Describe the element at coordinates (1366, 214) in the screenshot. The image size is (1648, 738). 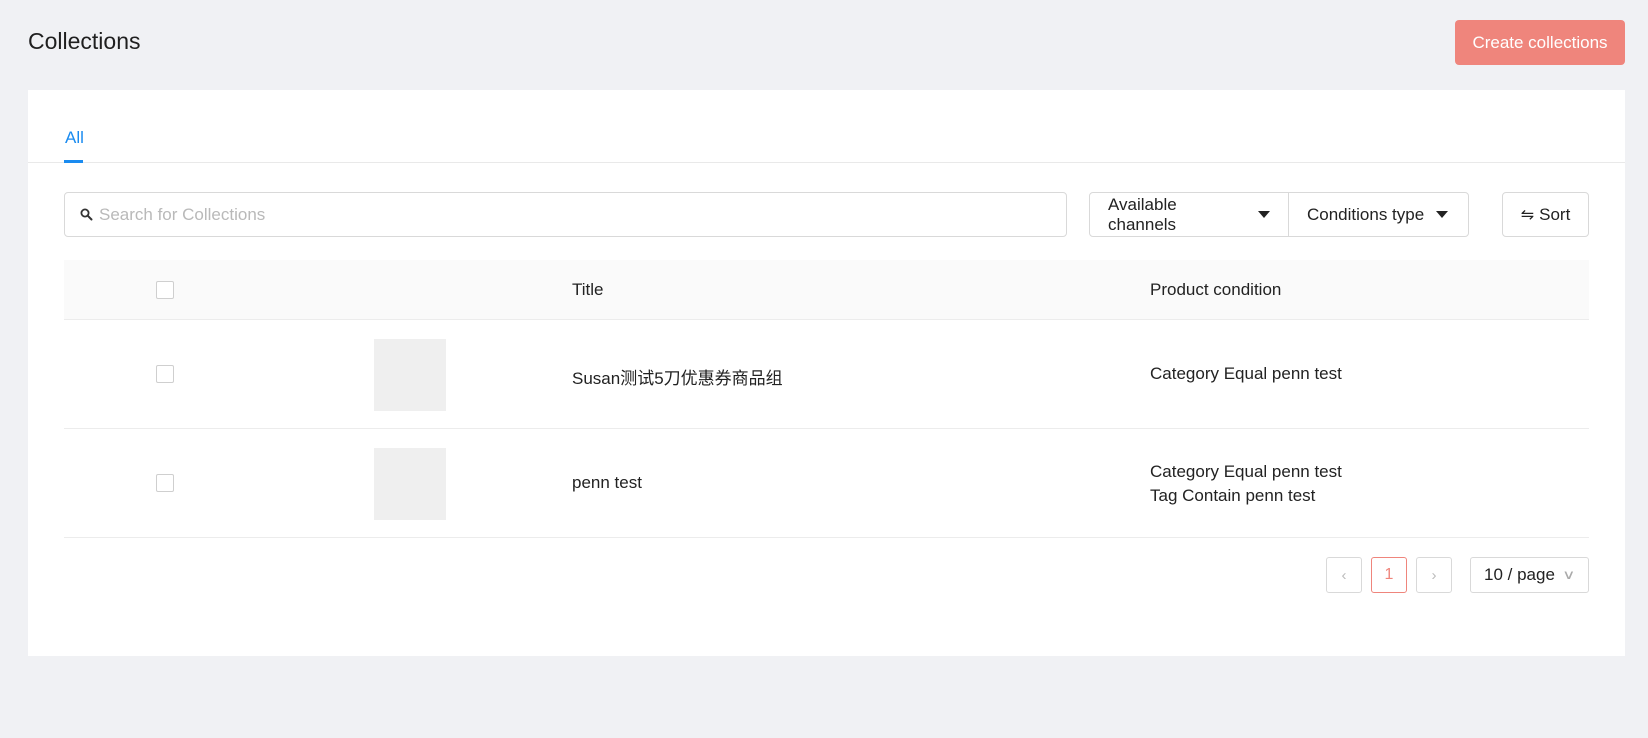
I see `conditions-type-label: Conditions type` at that location.